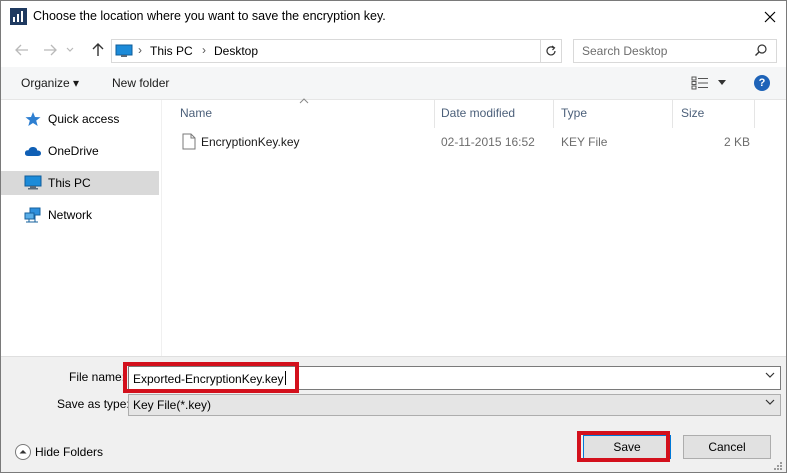 This screenshot has width=787, height=473. I want to click on view-options-icon, so click(700, 83).